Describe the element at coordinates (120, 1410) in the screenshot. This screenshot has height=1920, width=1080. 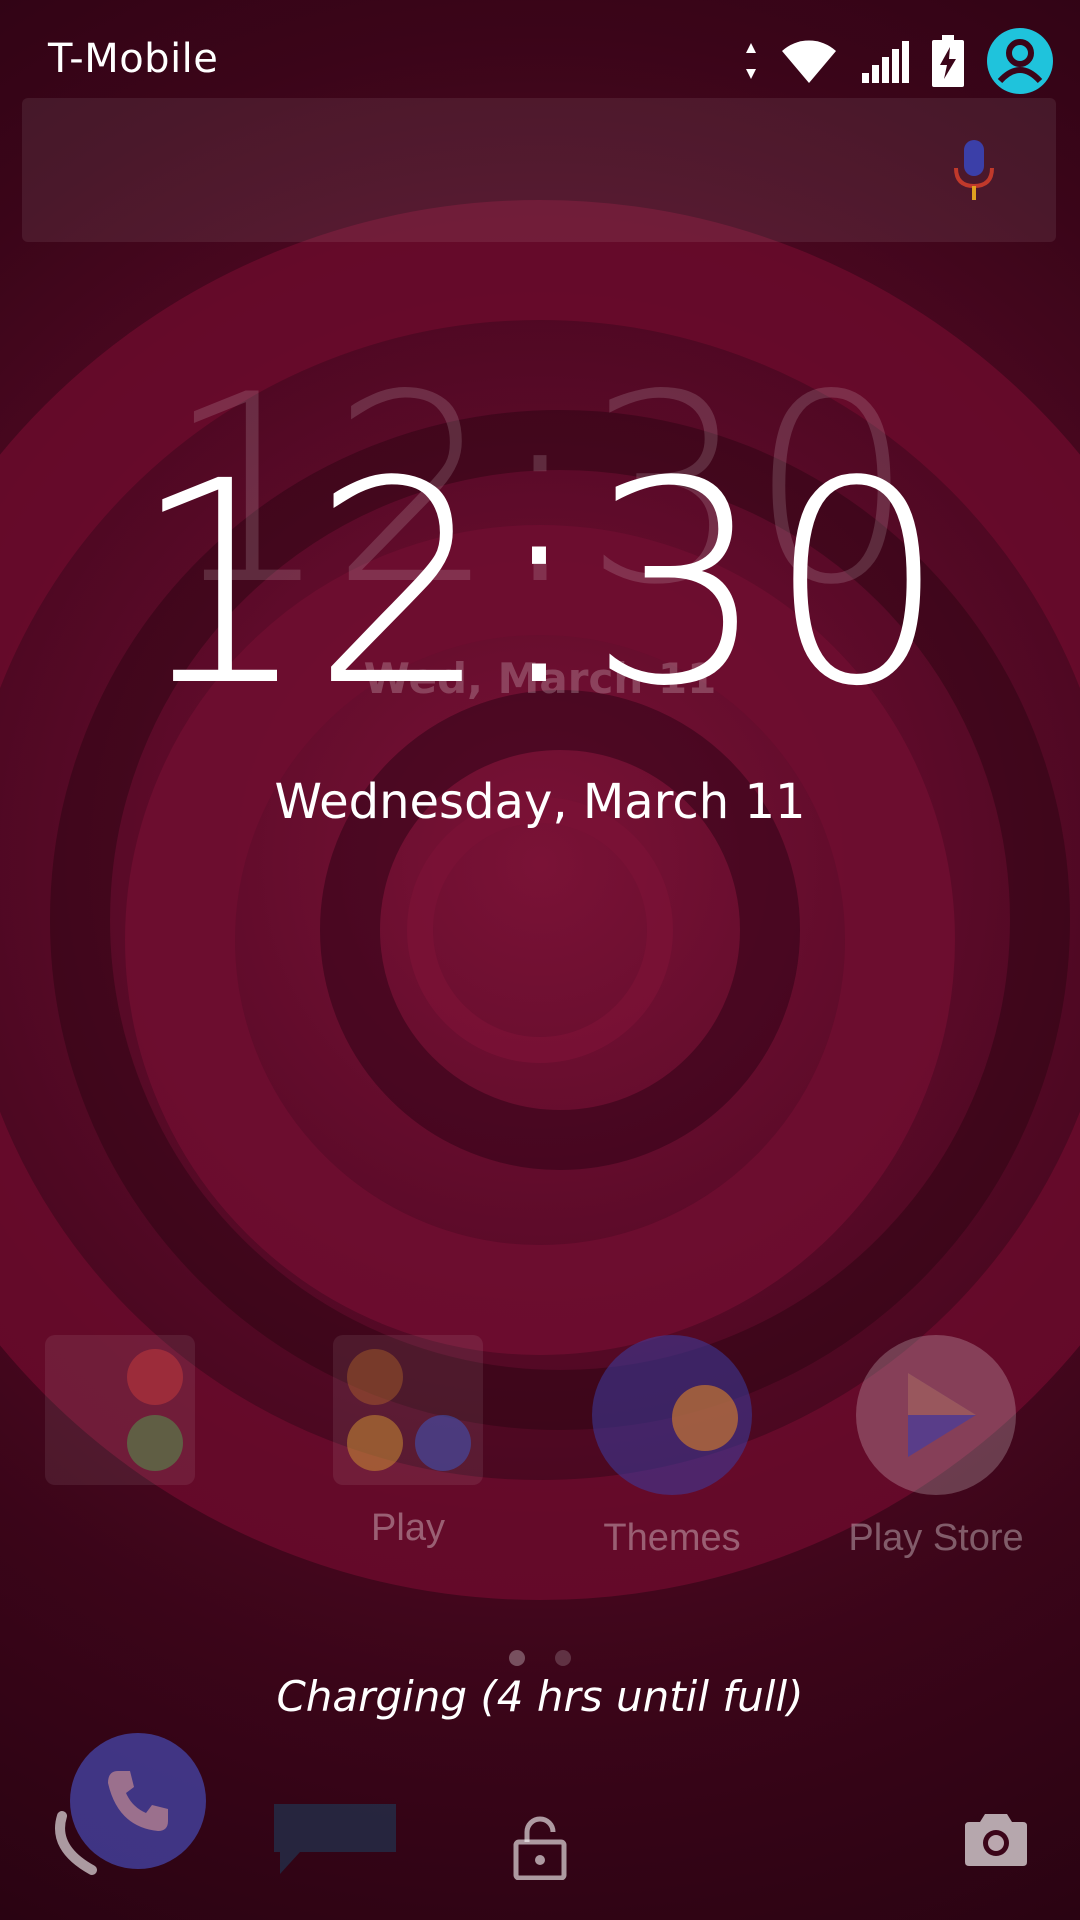
I see `folder-icon` at that location.